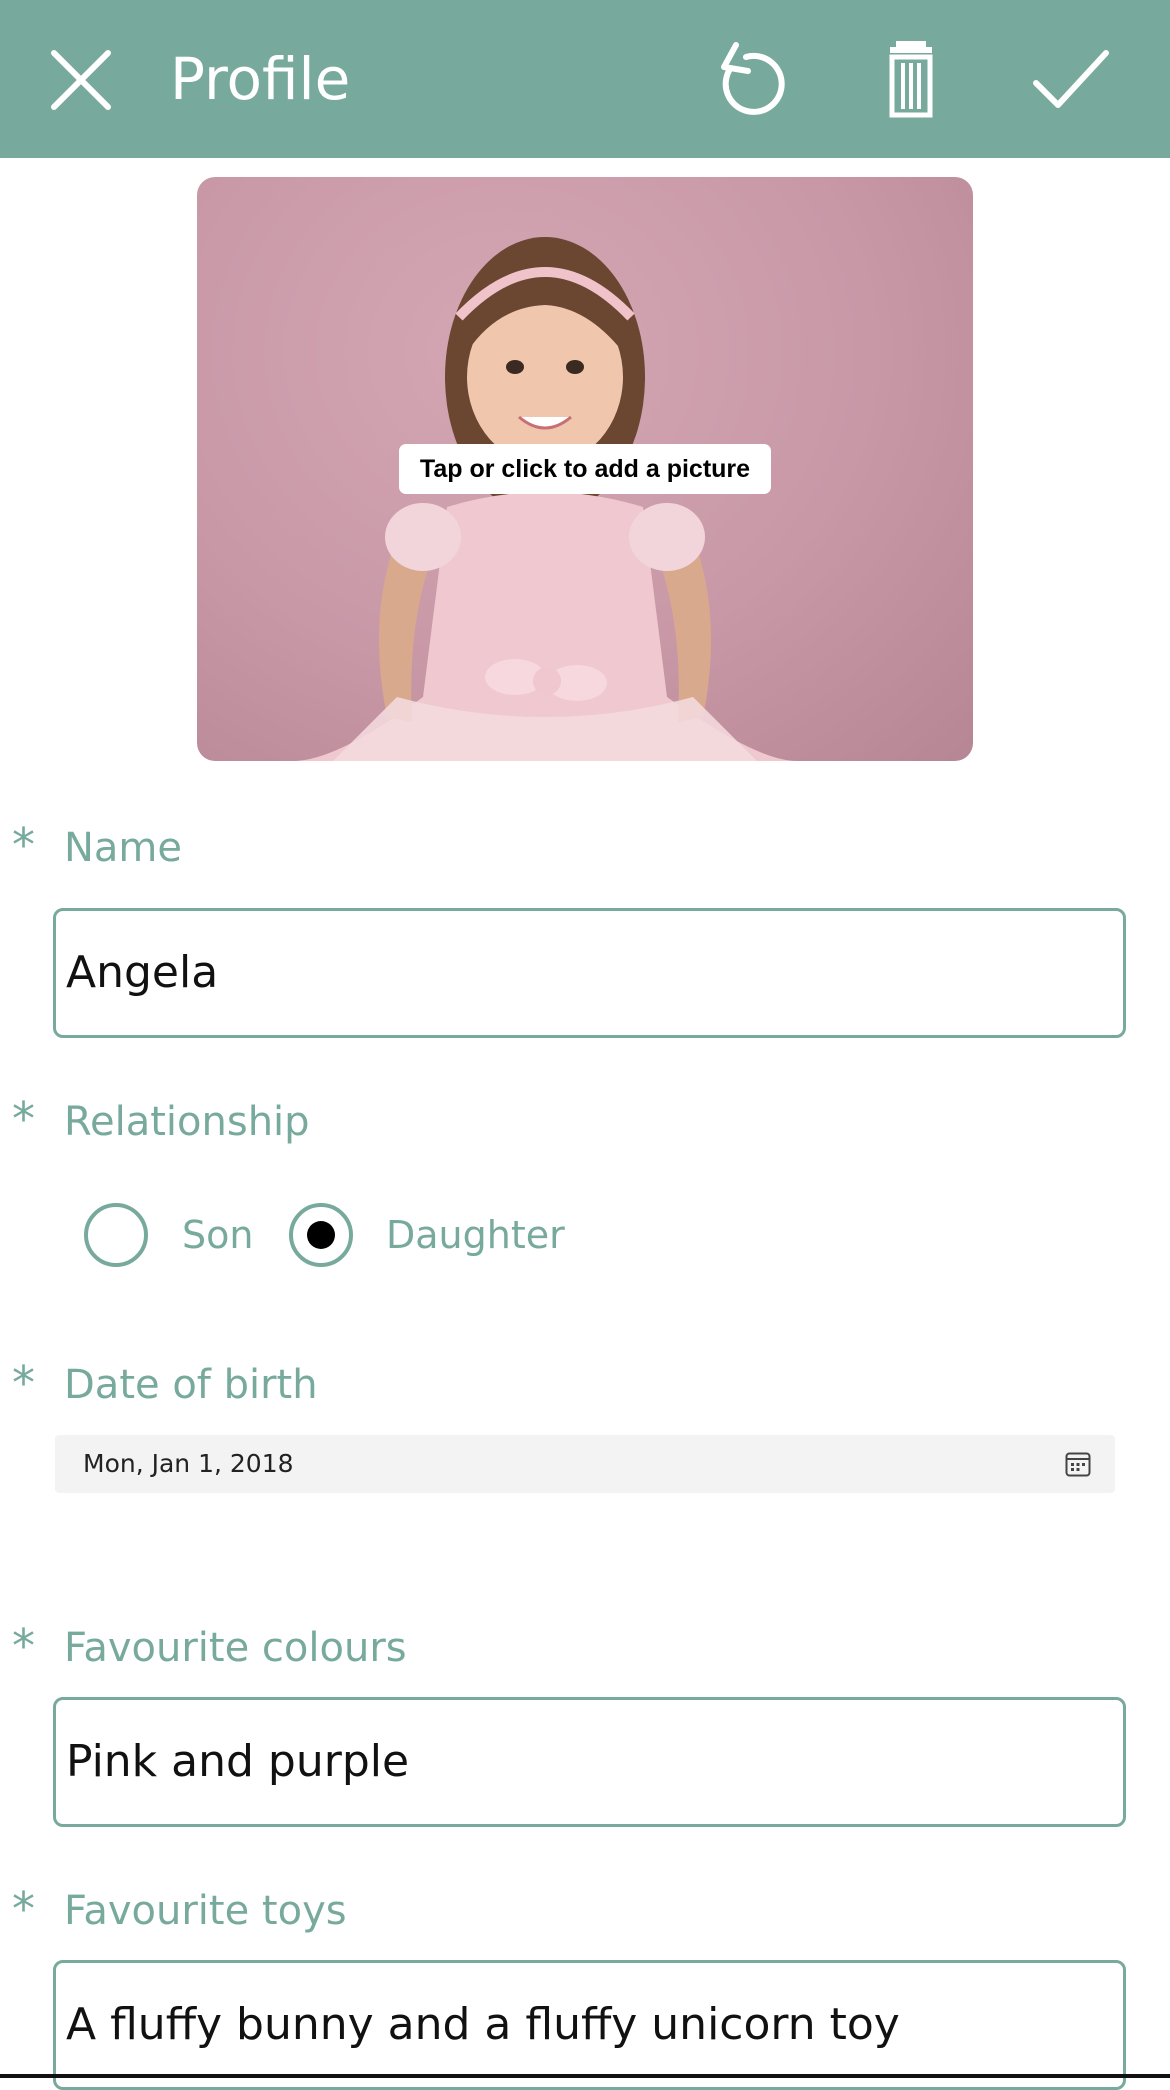 The image size is (1170, 2090). I want to click on radio-daughter-label: Daughter, so click(475, 1235).